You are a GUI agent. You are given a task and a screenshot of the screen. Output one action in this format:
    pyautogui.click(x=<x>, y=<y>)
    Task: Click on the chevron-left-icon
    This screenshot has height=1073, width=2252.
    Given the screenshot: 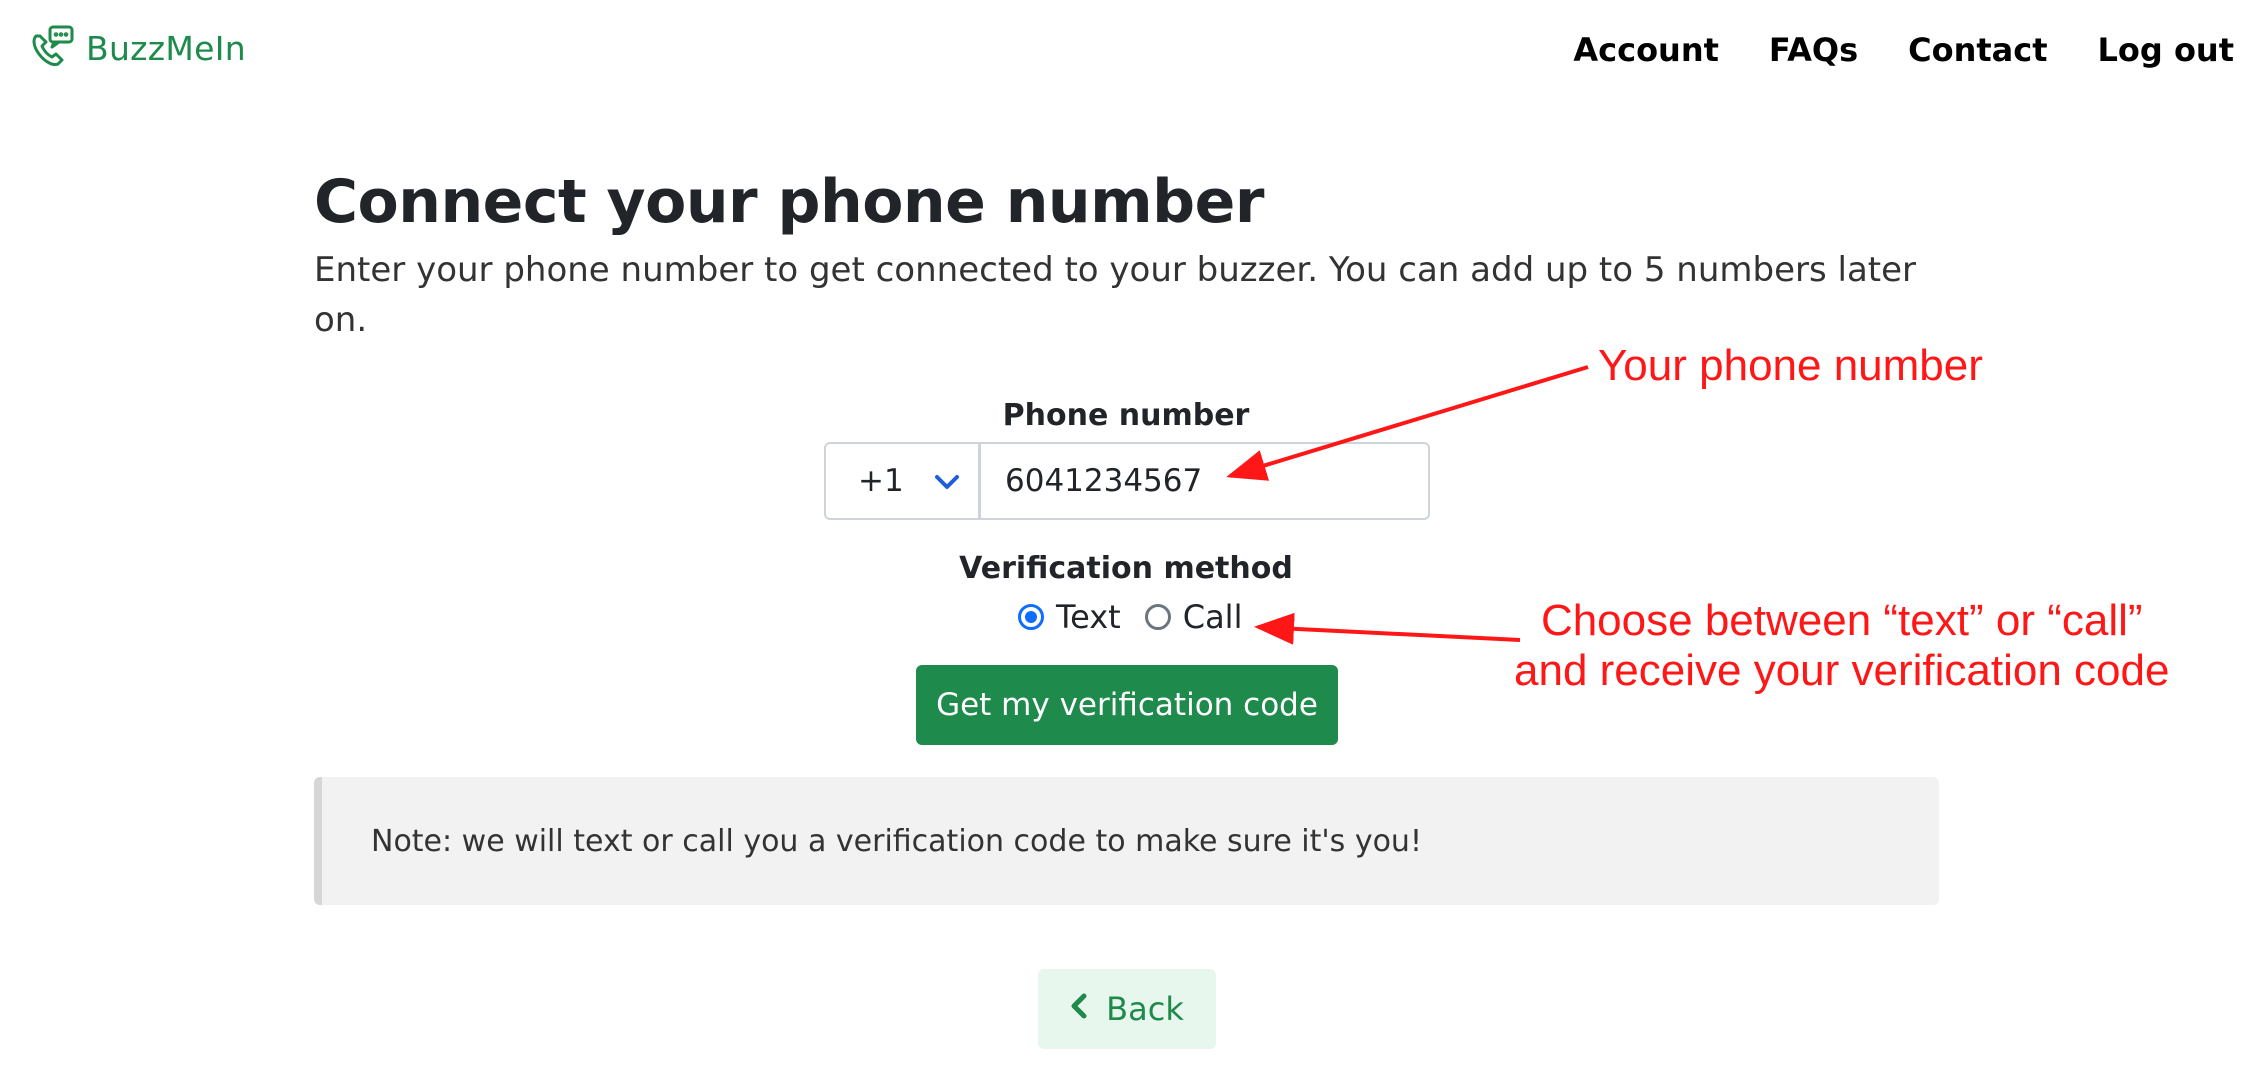 What is the action you would take?
    pyautogui.click(x=1079, y=1009)
    